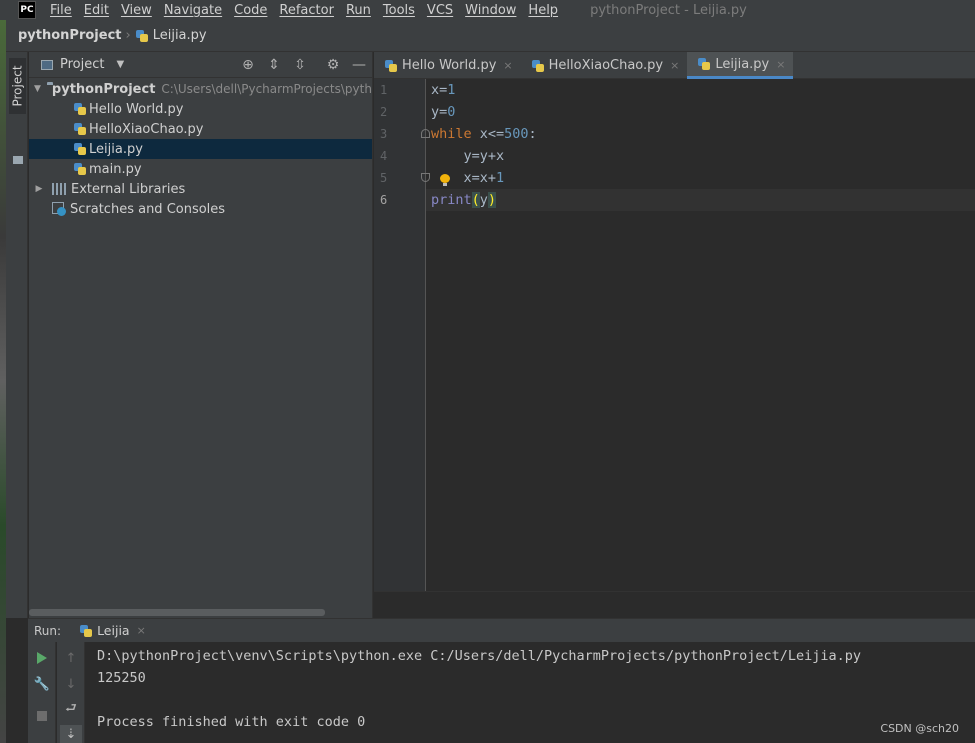  I want to click on line-number: 4, so click(384, 156).